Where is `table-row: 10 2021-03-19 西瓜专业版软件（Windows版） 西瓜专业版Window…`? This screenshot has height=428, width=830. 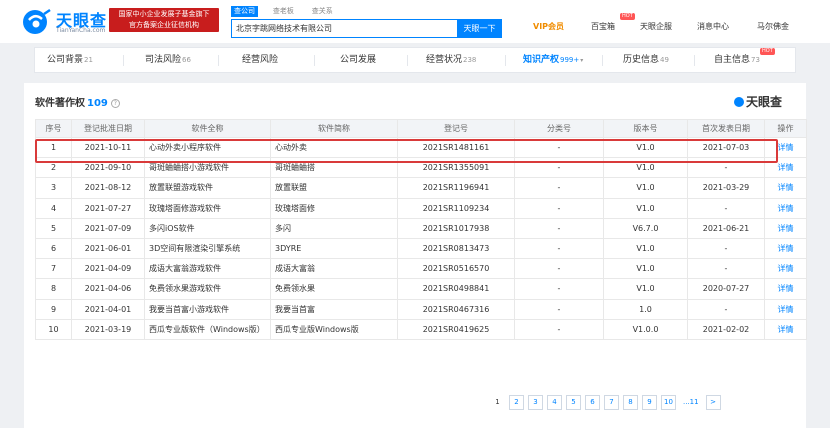
table-row: 10 2021-03-19 西瓜专业版软件（Windows版） 西瓜专业版Window… is located at coordinates (421, 329).